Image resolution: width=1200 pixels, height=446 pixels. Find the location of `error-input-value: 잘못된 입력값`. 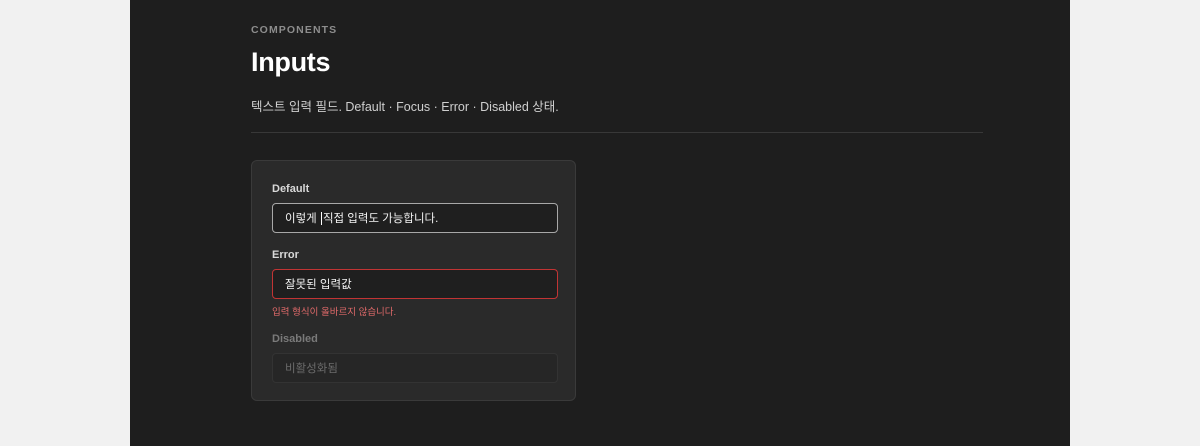

error-input-value: 잘못된 입력값 is located at coordinates (318, 285).